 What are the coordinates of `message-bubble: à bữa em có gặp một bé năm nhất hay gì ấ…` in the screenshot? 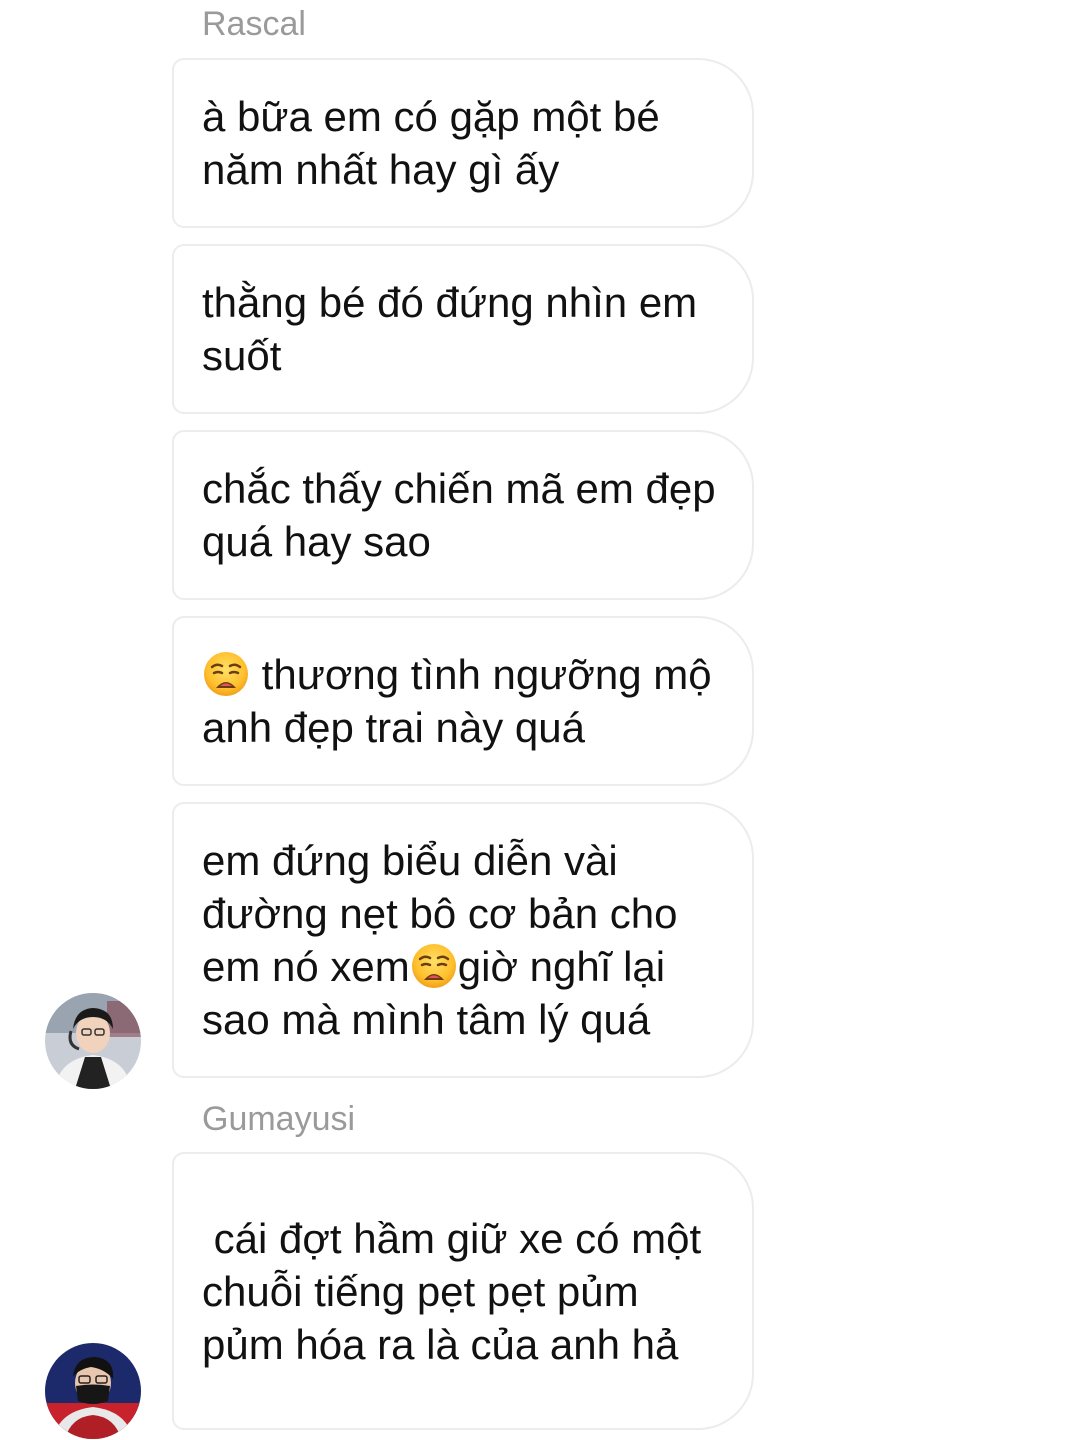 It's located at (463, 143).